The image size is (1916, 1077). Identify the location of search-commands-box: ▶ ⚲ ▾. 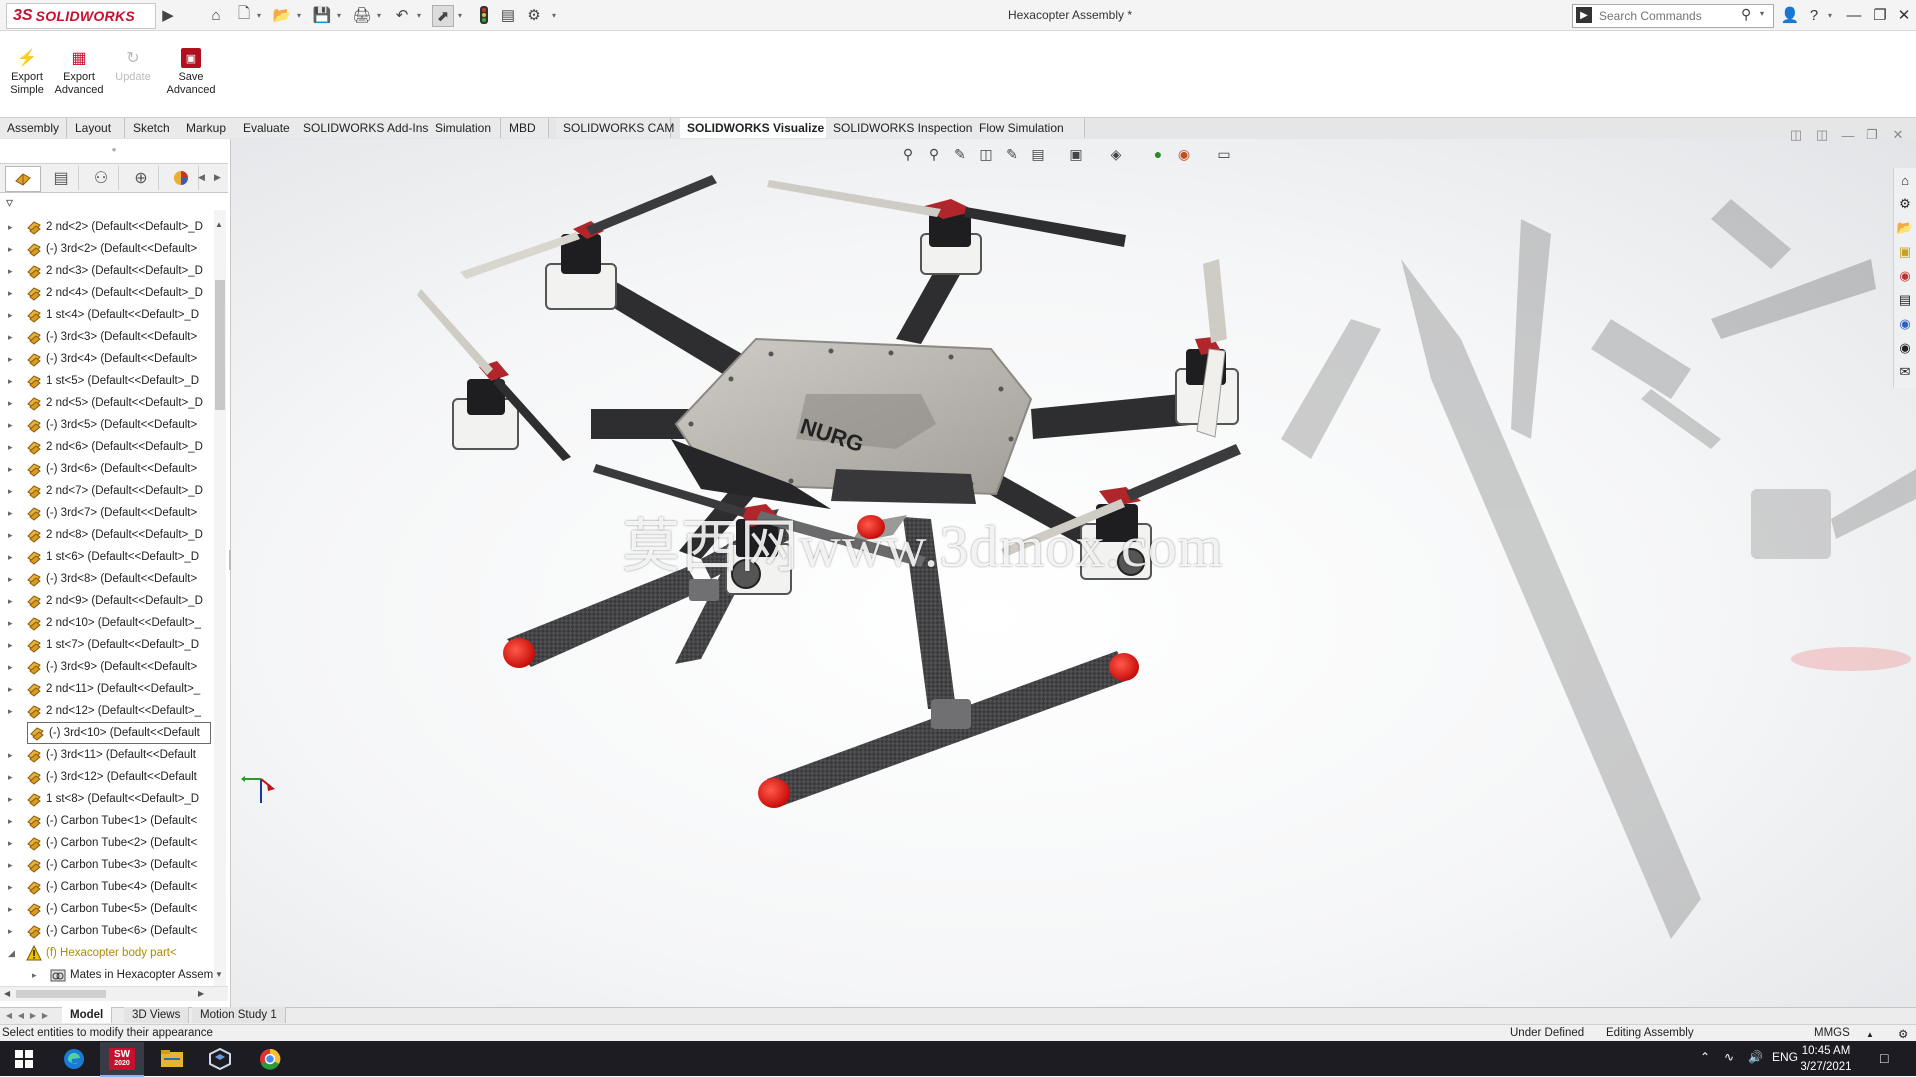
(1673, 16).